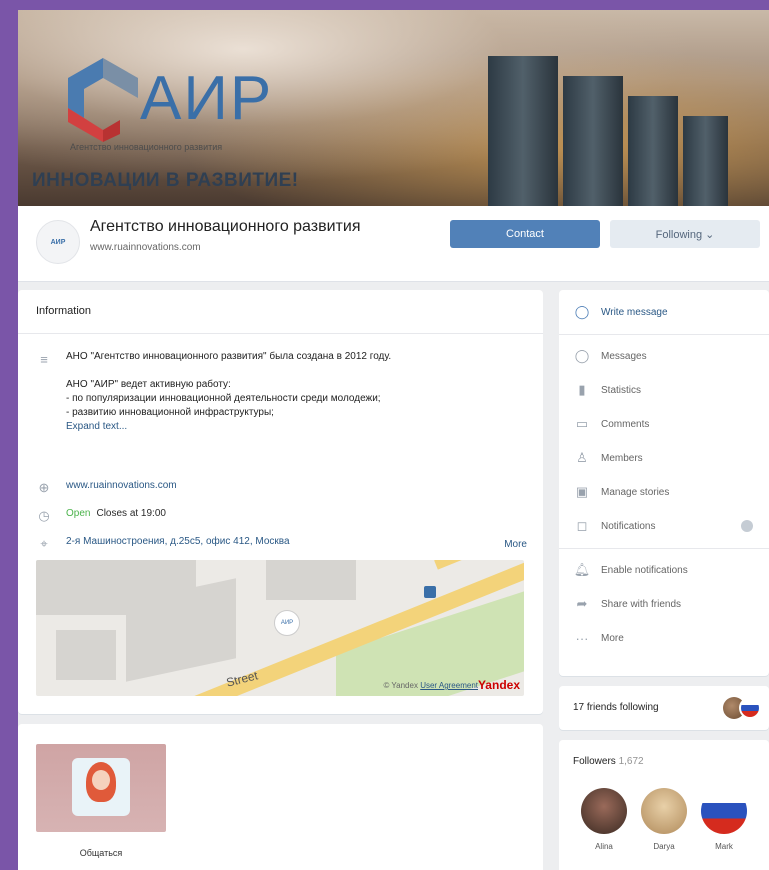 The height and width of the screenshot is (870, 769). I want to click on avatar-text: АИР, so click(58, 242).